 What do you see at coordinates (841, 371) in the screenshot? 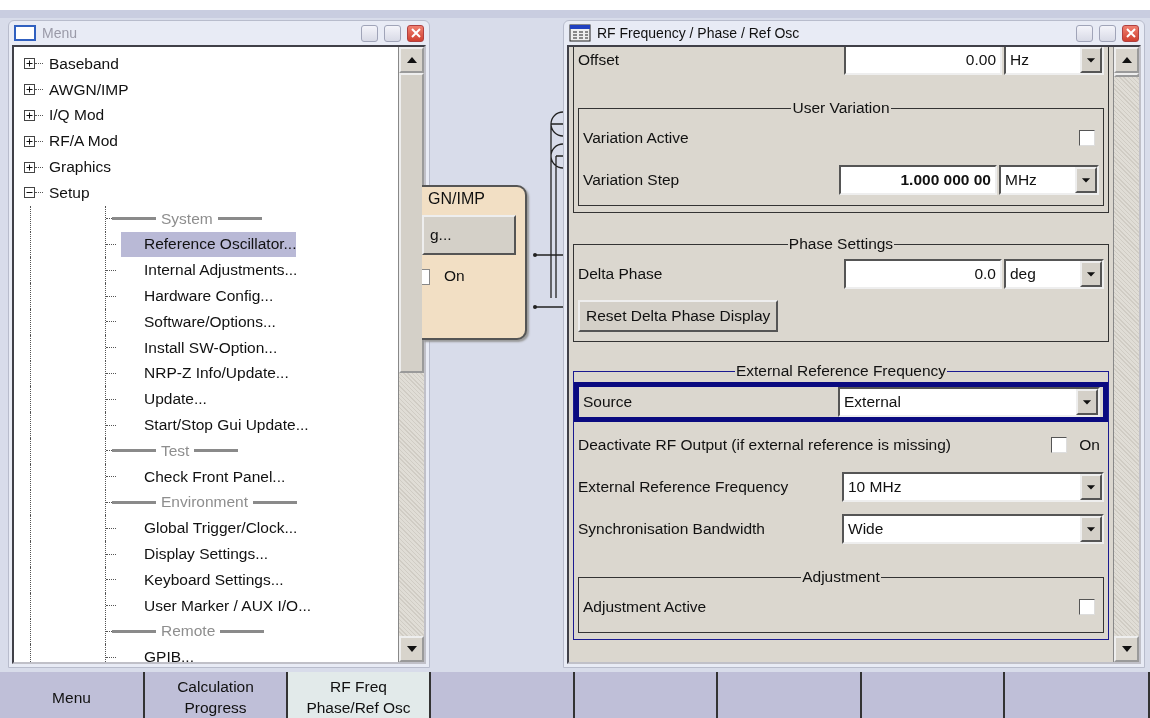
I see `group-title: External Reference Frequency` at bounding box center [841, 371].